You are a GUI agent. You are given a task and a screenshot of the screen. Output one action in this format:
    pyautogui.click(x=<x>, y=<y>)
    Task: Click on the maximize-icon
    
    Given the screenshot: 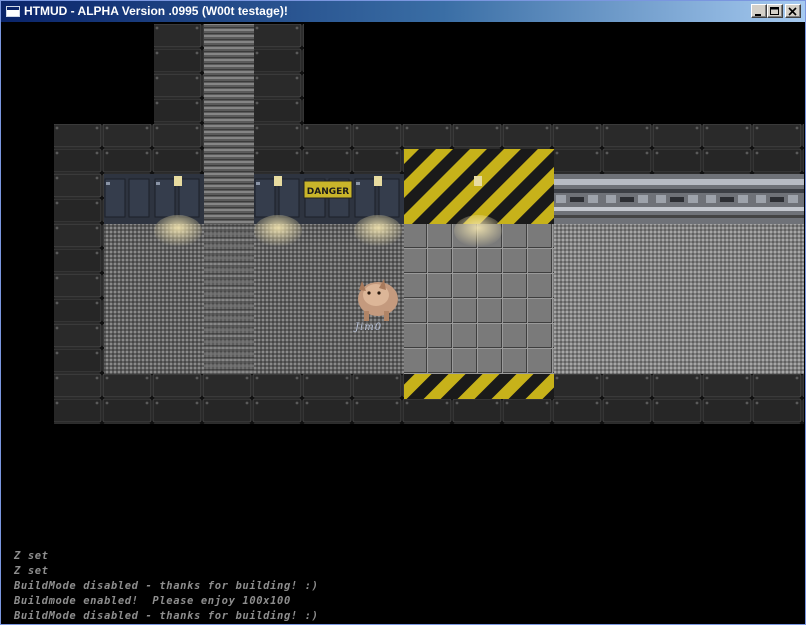 What is the action you would take?
    pyautogui.click(x=774, y=11)
    